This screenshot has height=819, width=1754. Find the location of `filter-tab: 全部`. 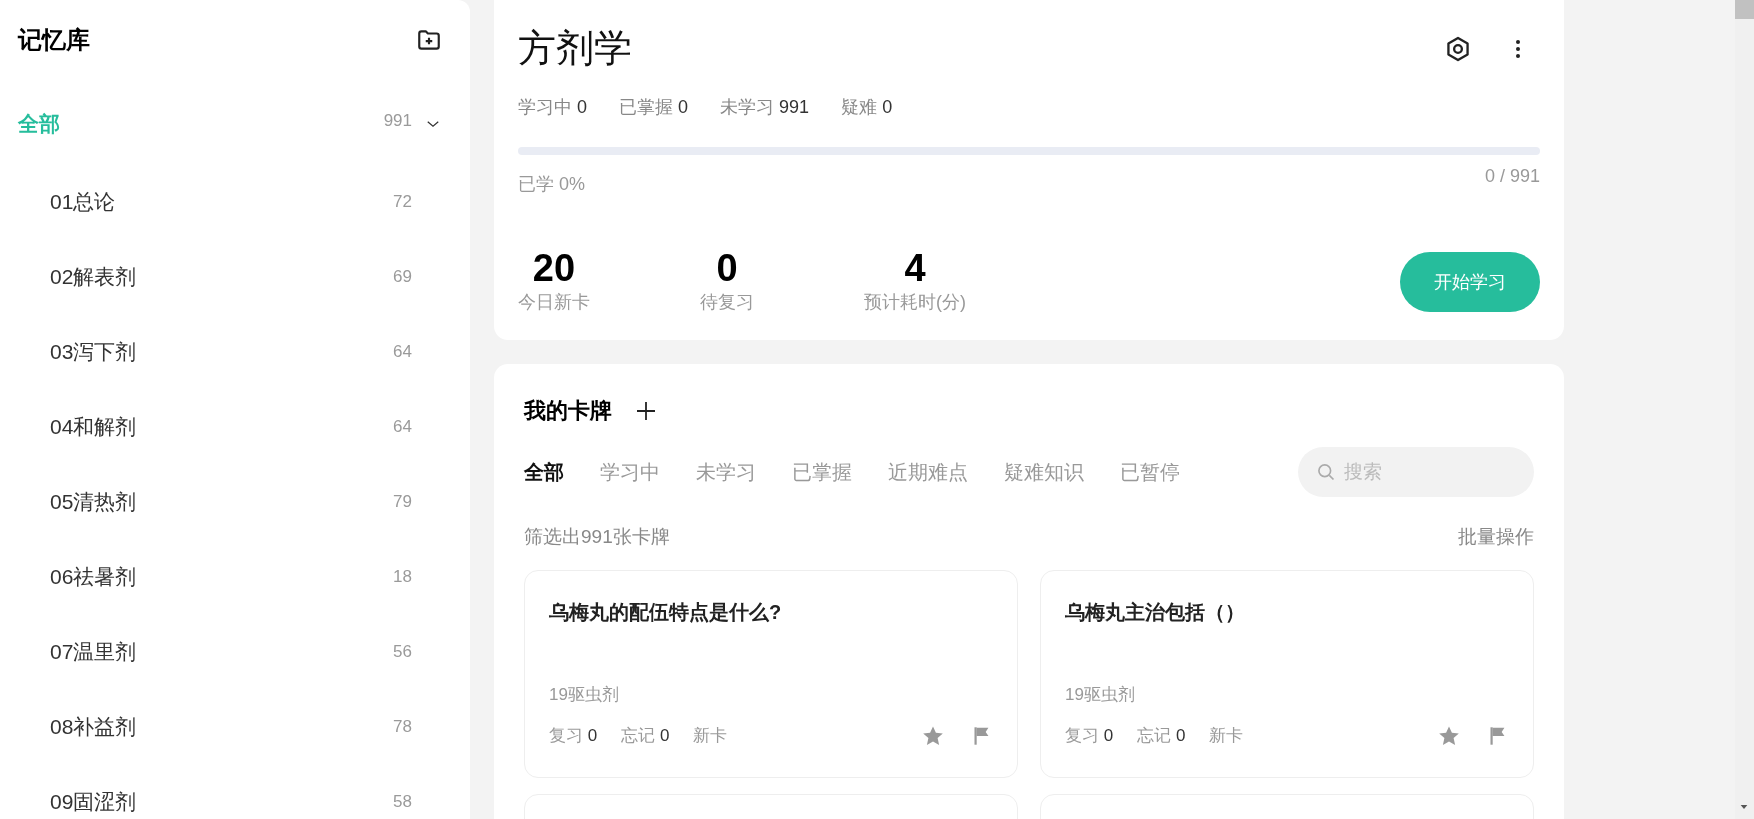

filter-tab: 全部 is located at coordinates (544, 472).